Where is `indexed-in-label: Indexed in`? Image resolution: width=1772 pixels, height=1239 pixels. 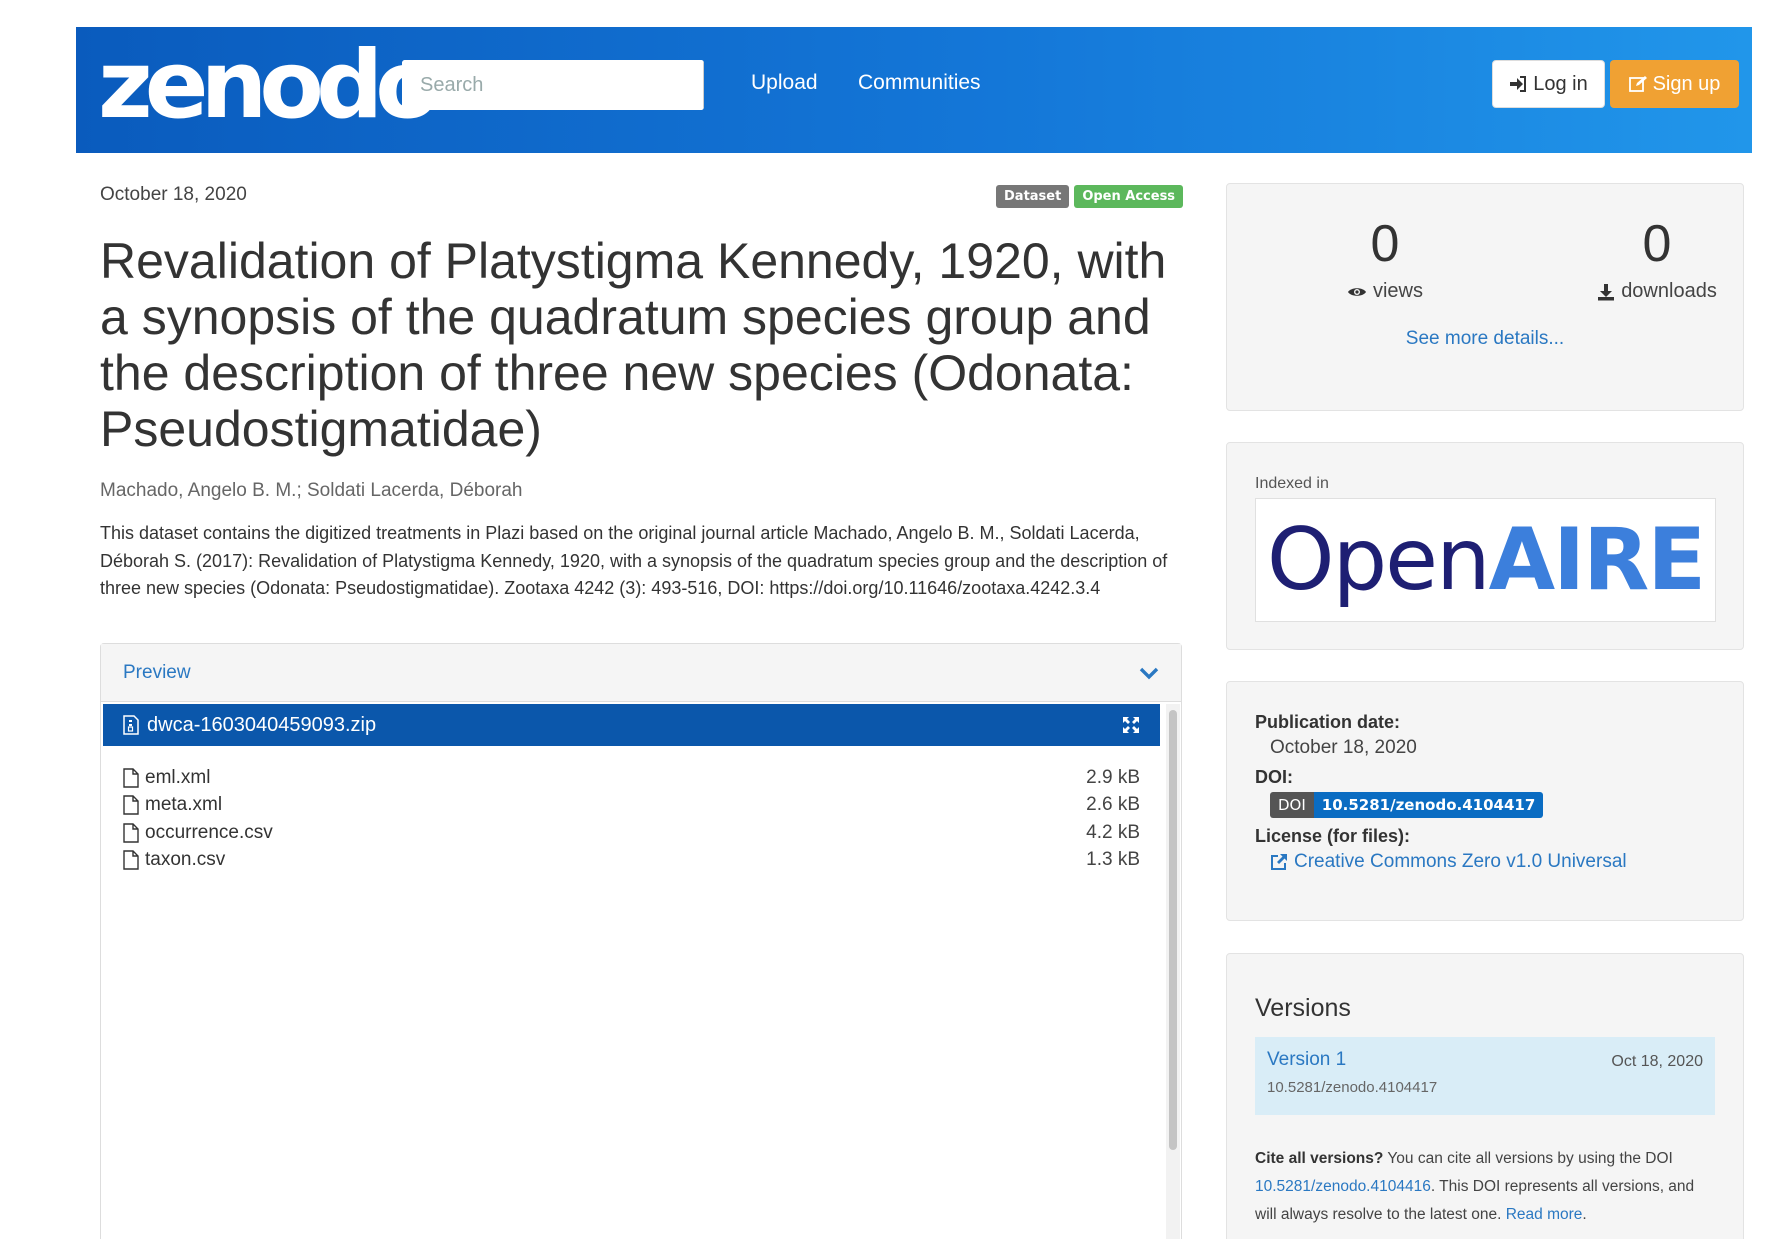 indexed-in-label: Indexed in is located at coordinates (1292, 483).